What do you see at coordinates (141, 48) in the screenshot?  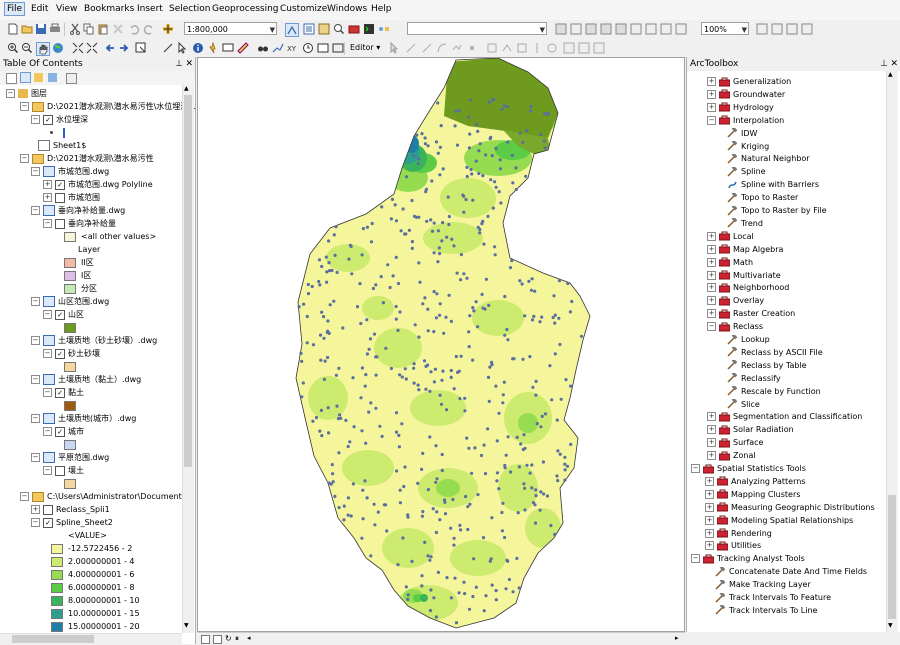 I see `select-features-icon` at bounding box center [141, 48].